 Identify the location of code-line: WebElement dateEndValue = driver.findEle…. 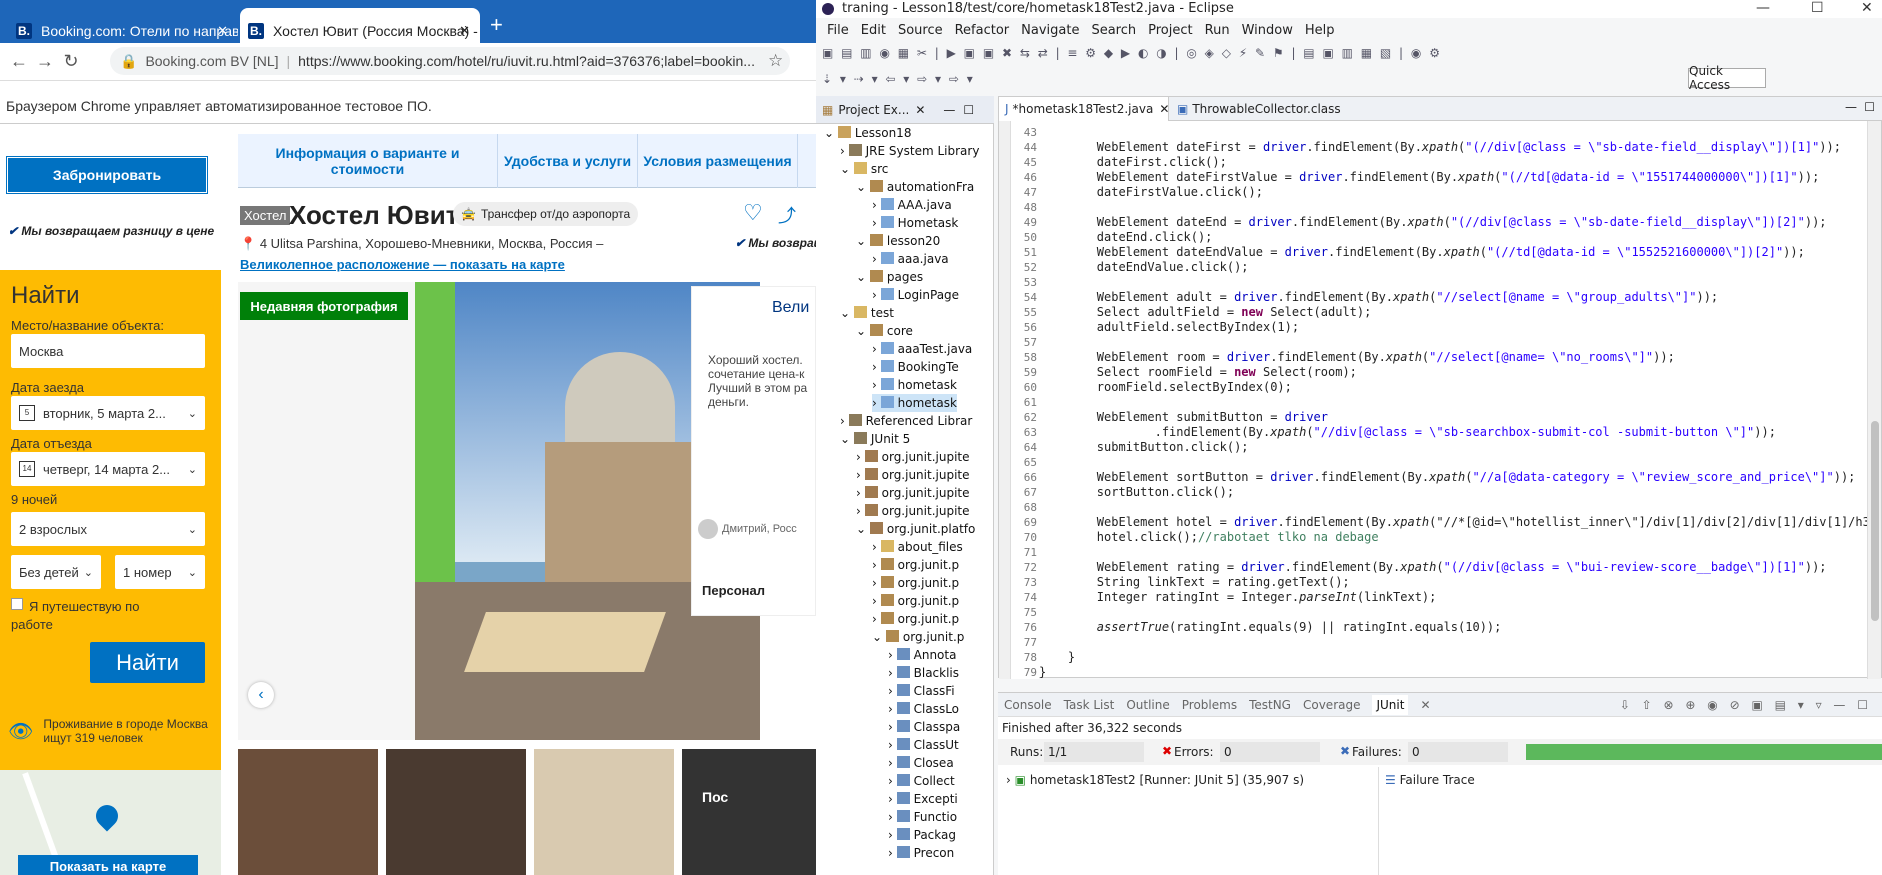
(1422, 252).